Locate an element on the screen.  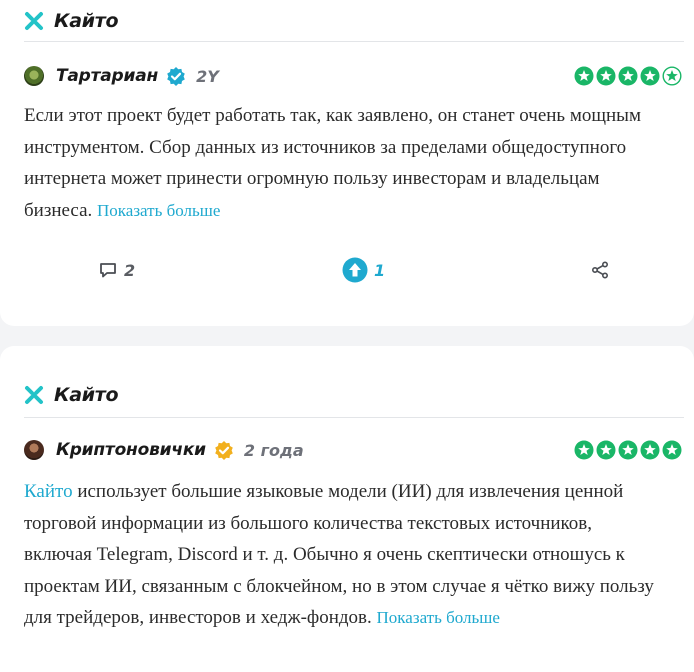
upvote-arrow-icon is located at coordinates (355, 270).